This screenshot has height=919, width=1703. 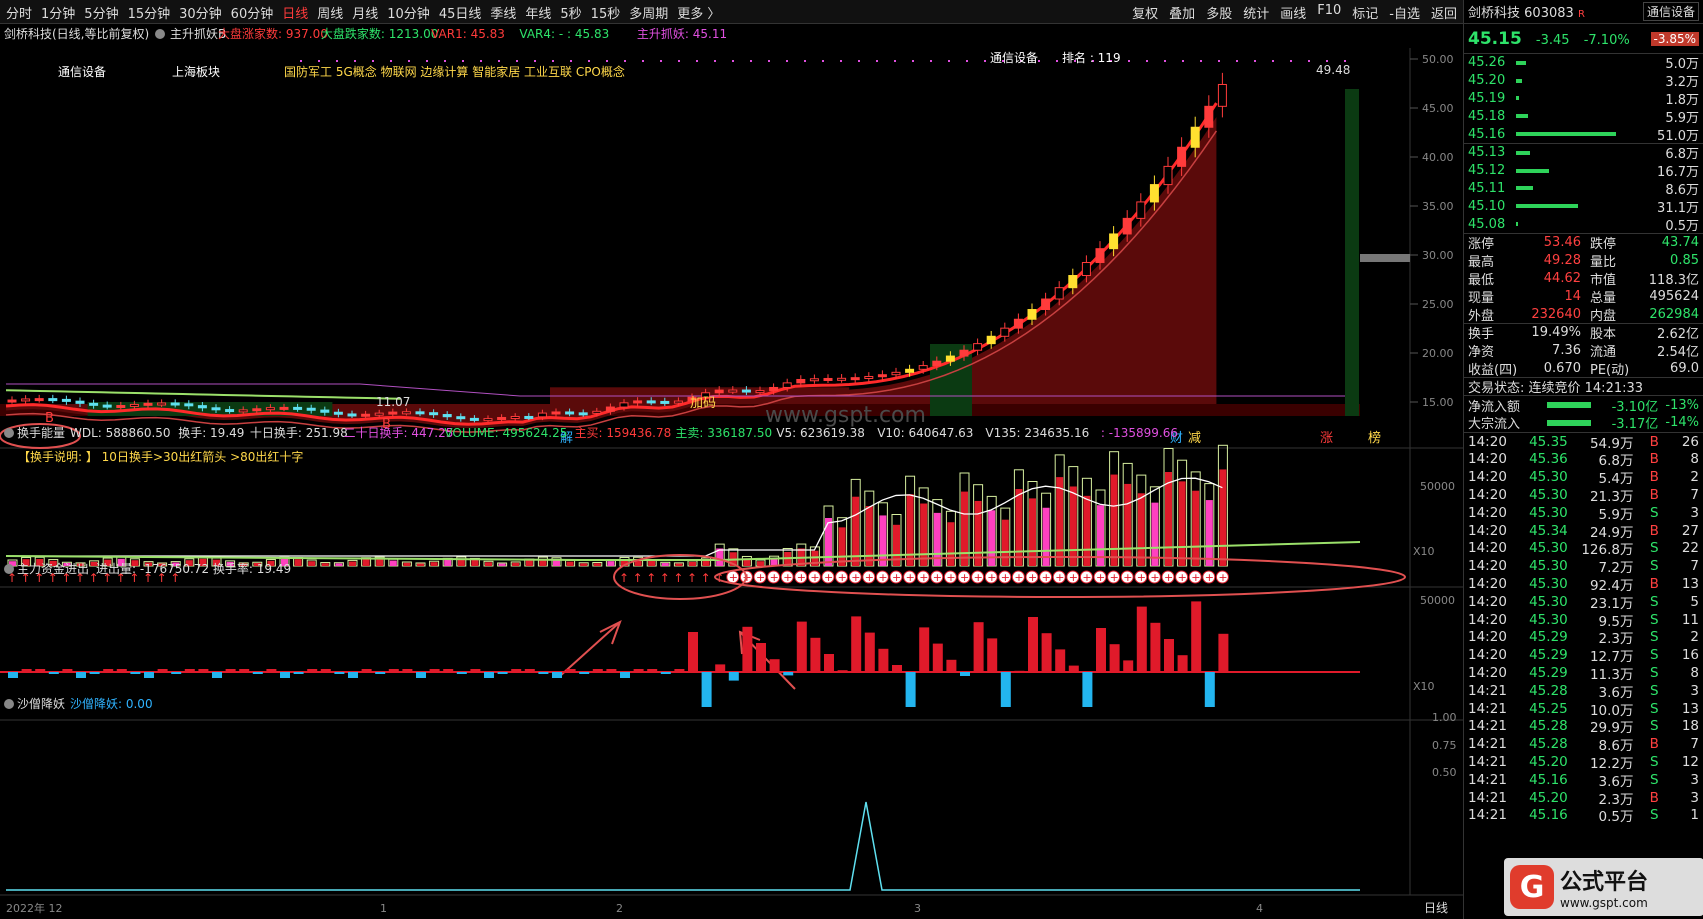 What do you see at coordinates (723, 433) in the screenshot?
I see `panel2-value-6: 主卖: 336187.50` at bounding box center [723, 433].